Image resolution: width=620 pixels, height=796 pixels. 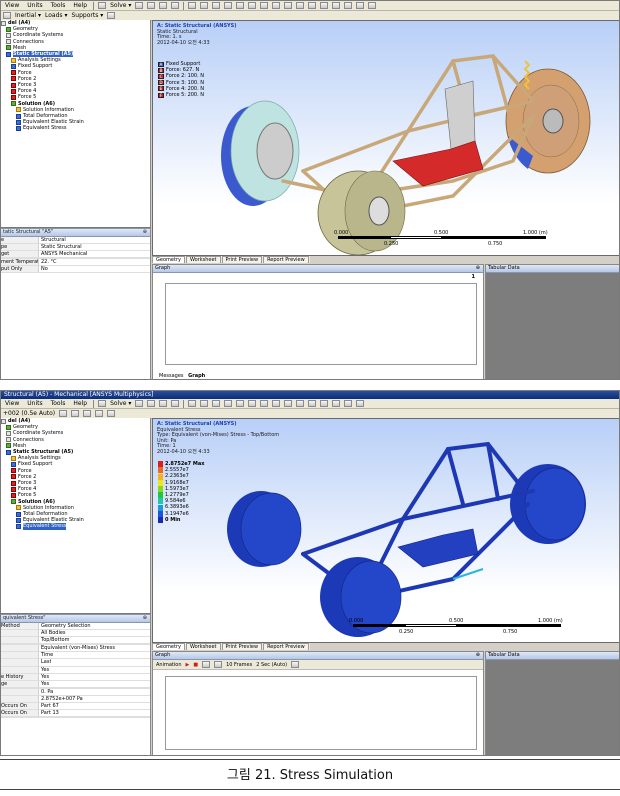 I want to click on stop-icon: ■, so click(x=195, y=665).